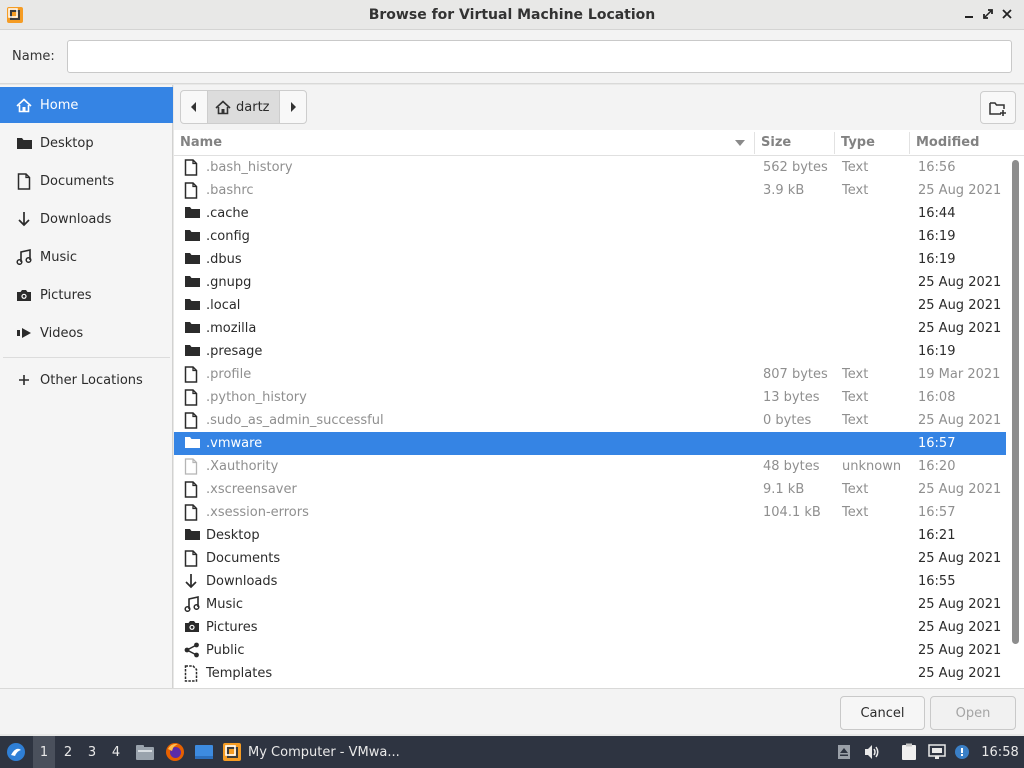 The width and height of the screenshot is (1024, 768). Describe the element at coordinates (590, 443) in the screenshot. I see `file-row: .vmware 16:57` at that location.